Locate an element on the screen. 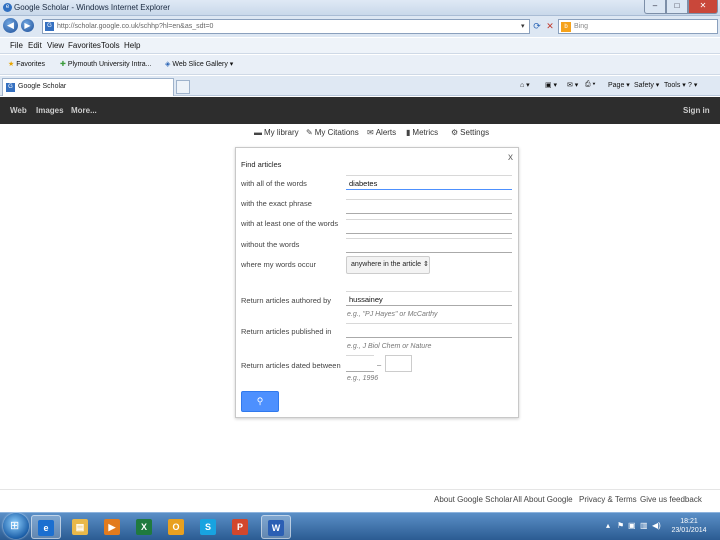  taskbar-word: W is located at coordinates (276, 527).